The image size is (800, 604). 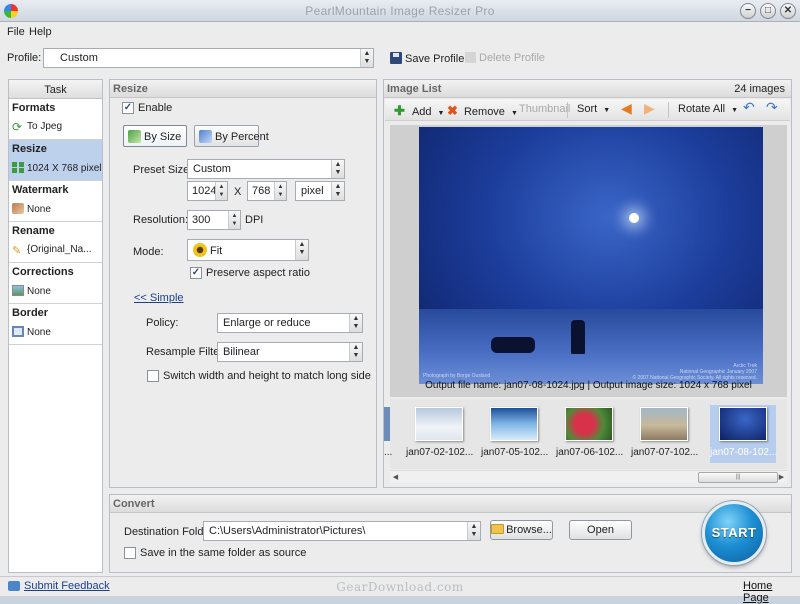 What do you see at coordinates (40, 32) in the screenshot?
I see `menu-help: Help` at bounding box center [40, 32].